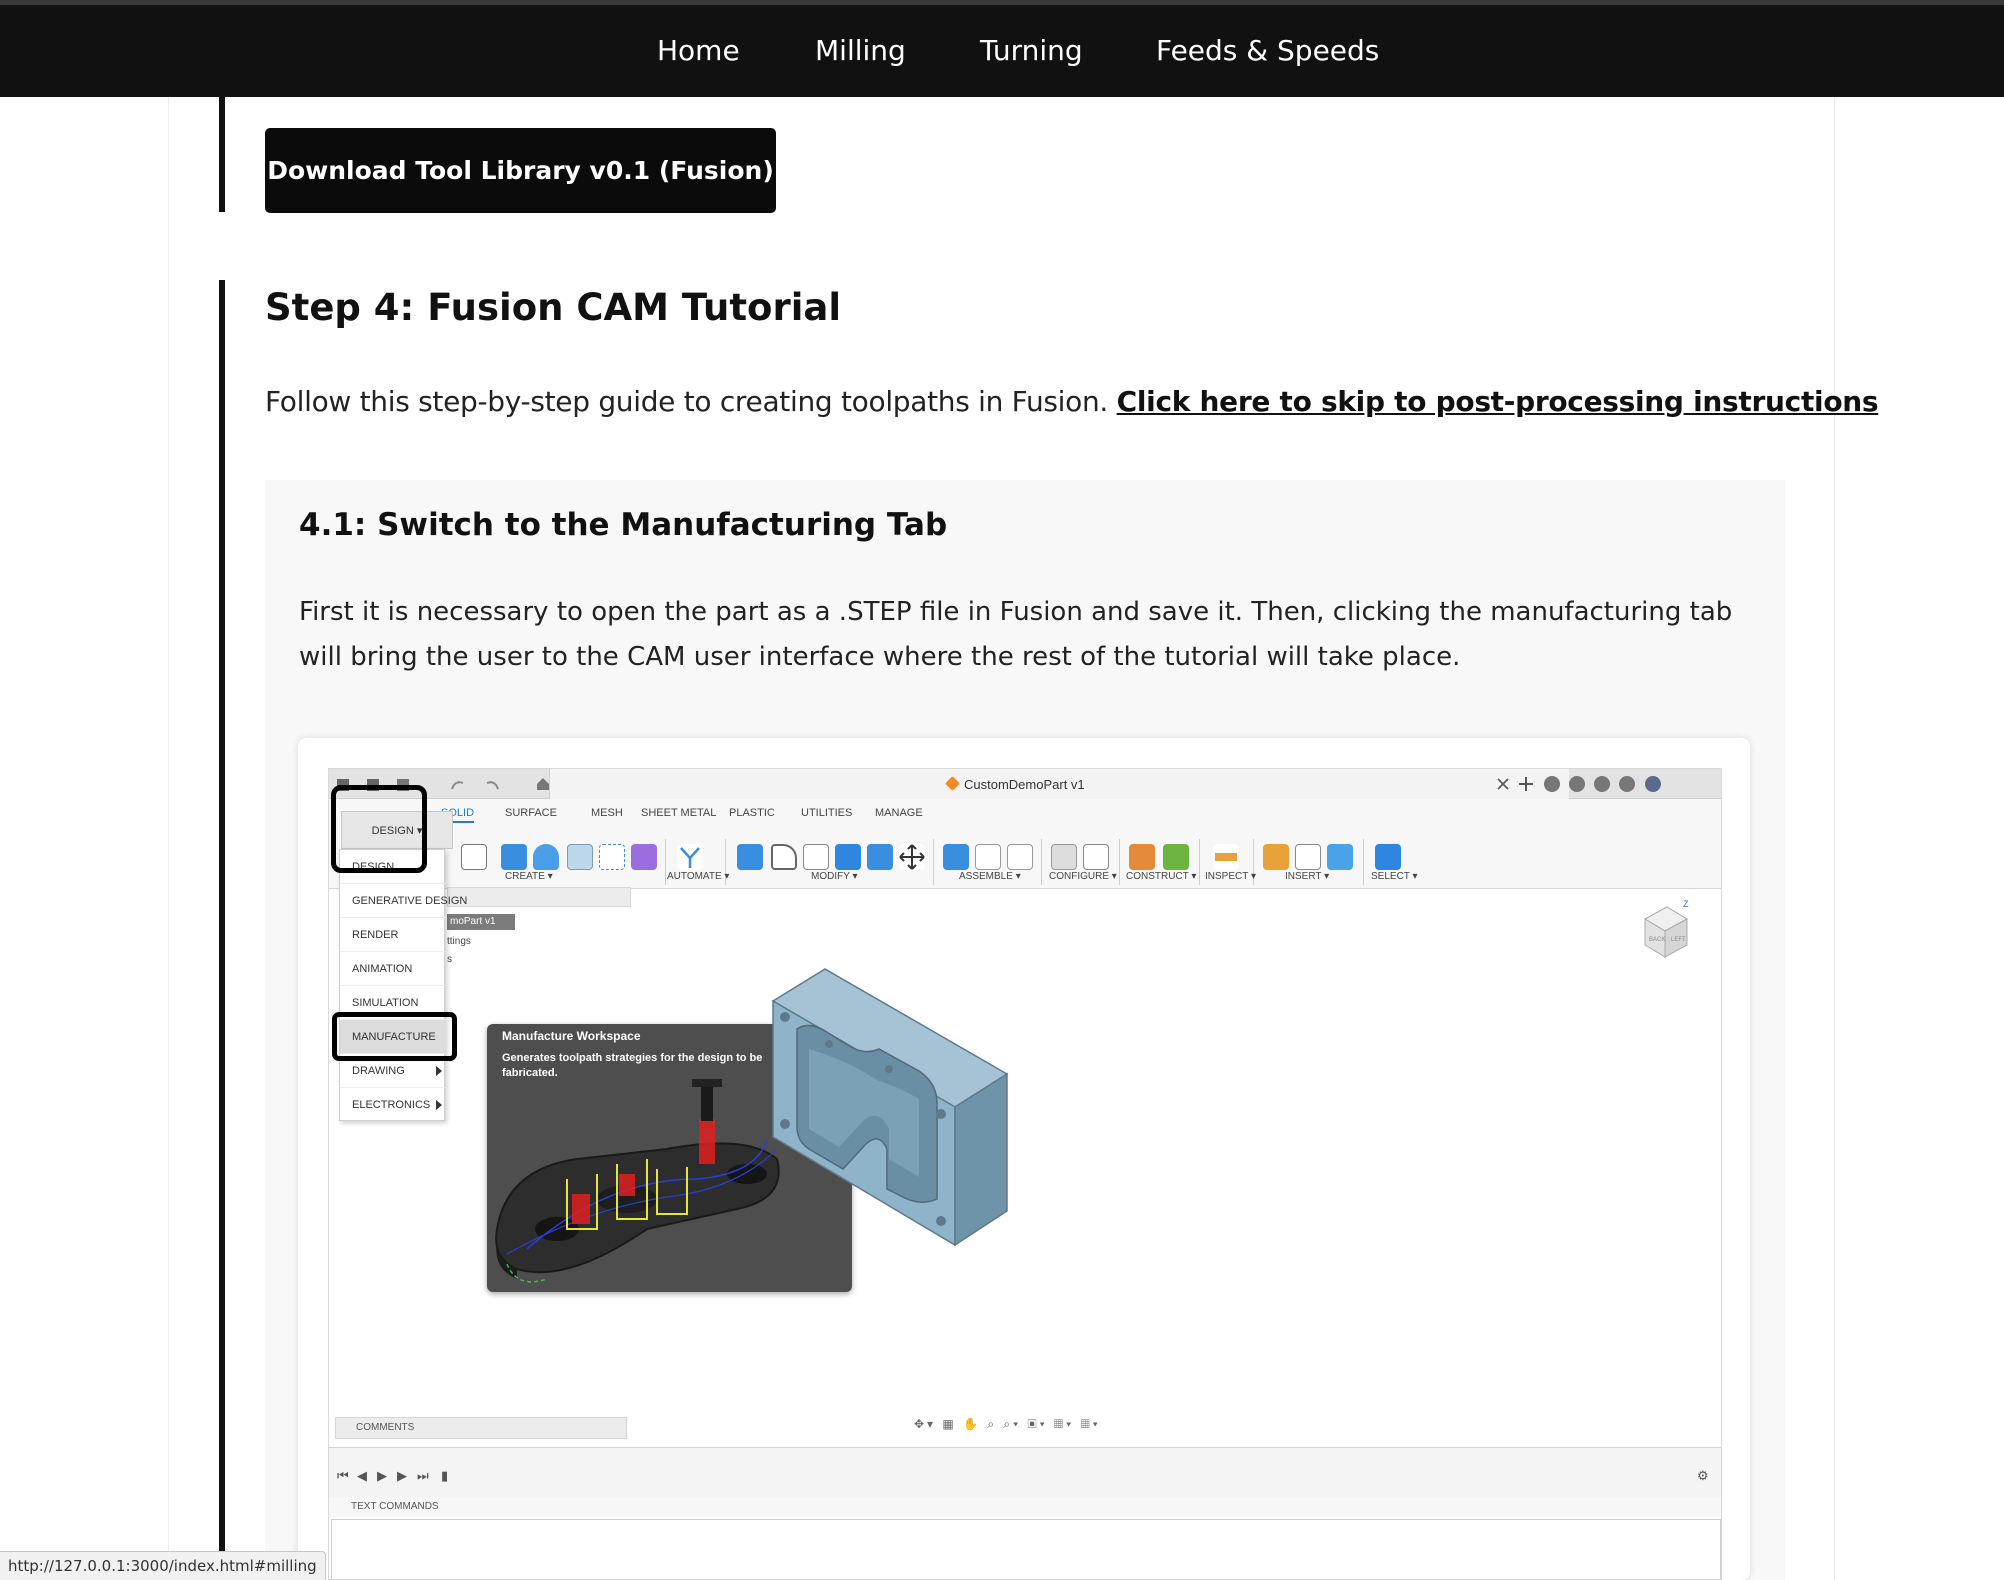  Describe the element at coordinates (880, 857) in the screenshot. I see `combine-icon` at that location.